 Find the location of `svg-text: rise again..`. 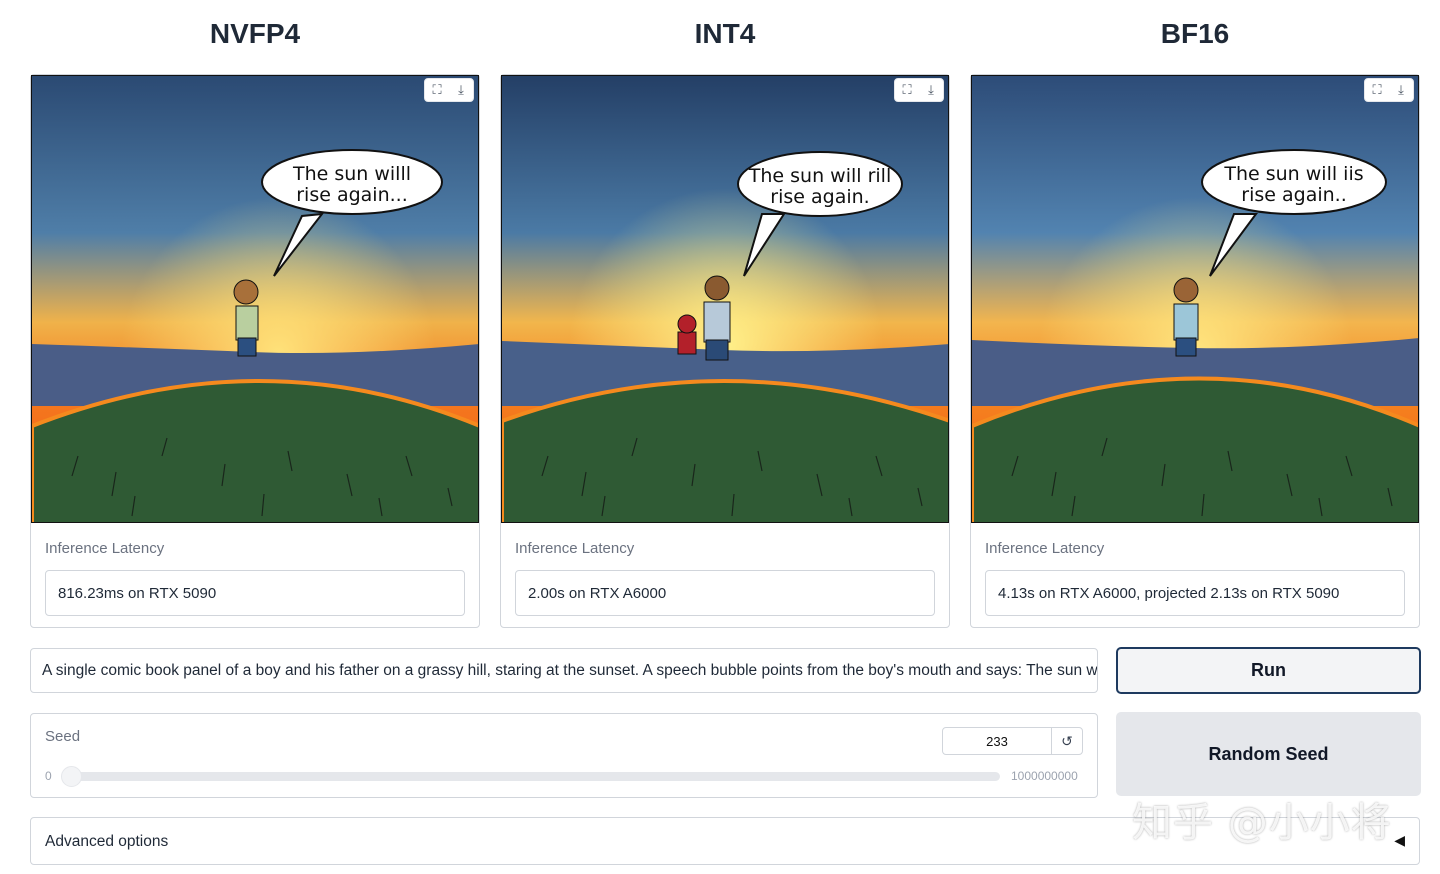

svg-text: rise again.. is located at coordinates (1293, 195).